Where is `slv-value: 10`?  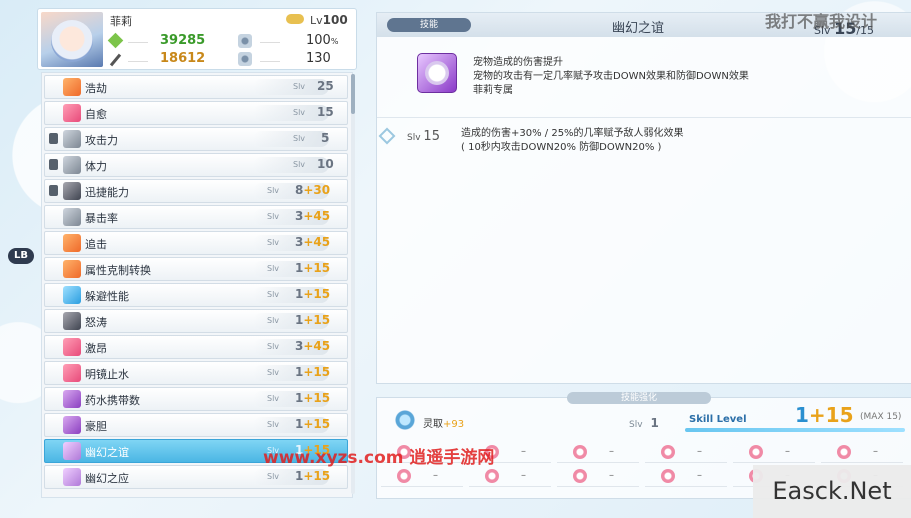 slv-value: 10 is located at coordinates (325, 164).